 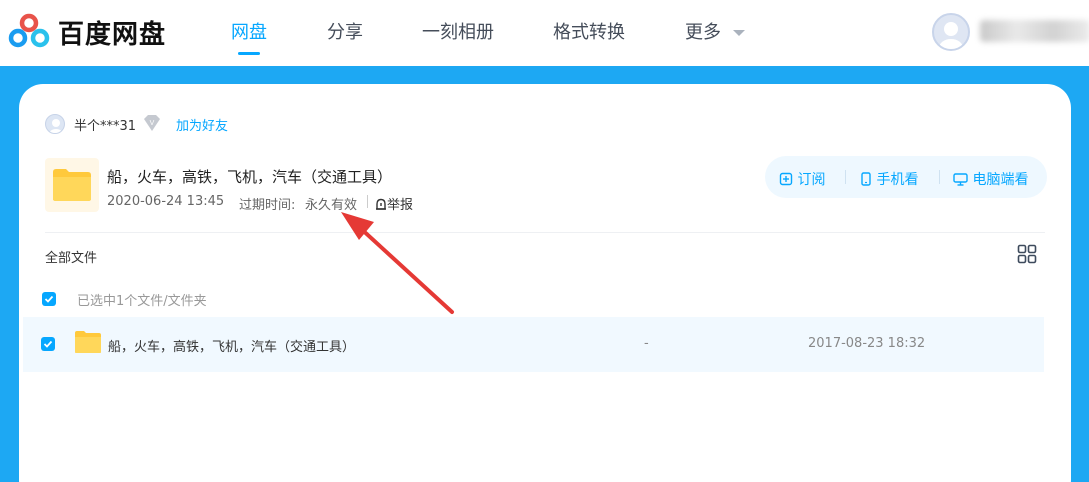 I want to click on nav-tab-more: 更多, so click(x=703, y=31).